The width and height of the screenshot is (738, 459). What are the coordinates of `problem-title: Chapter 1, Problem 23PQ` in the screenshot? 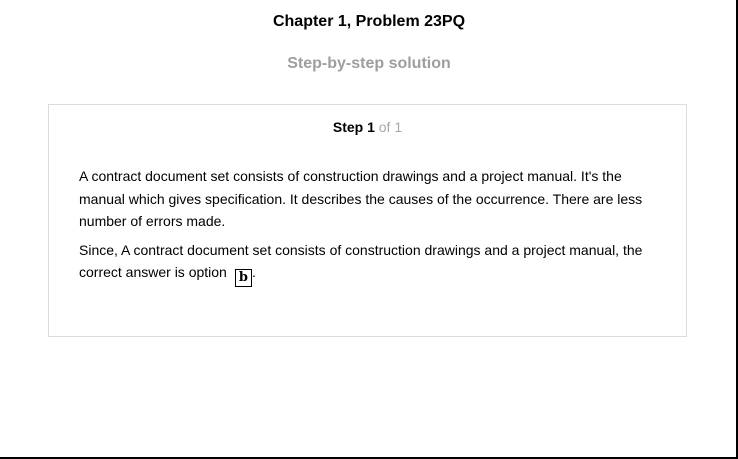 It's located at (369, 21).